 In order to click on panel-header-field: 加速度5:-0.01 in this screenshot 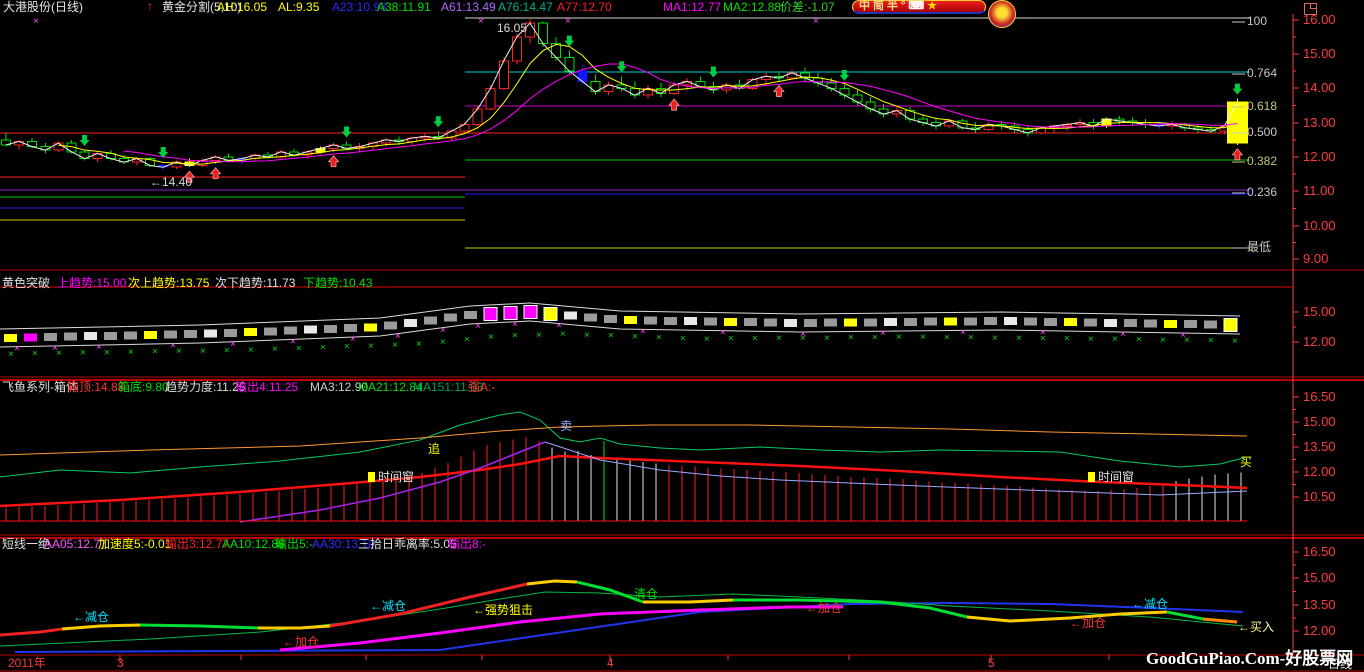, I will do `click(135, 544)`.